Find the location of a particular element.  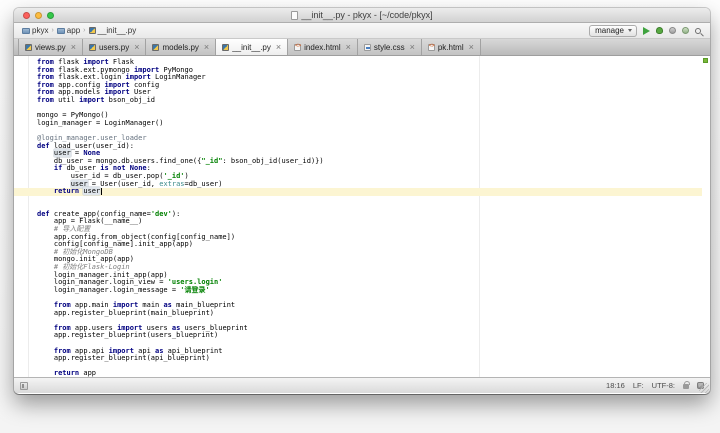

tab-pk.html: pk.html × is located at coordinates (451, 47).